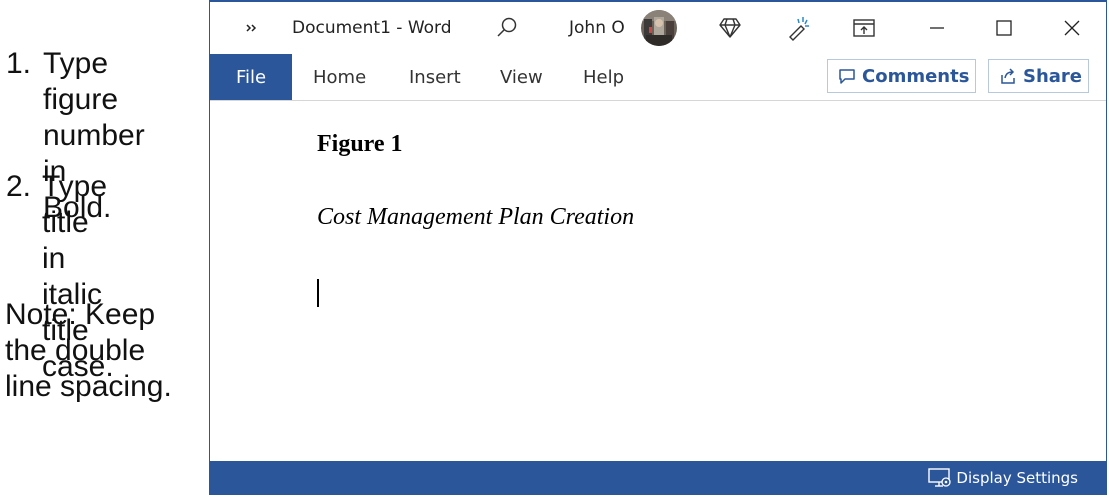  What do you see at coordinates (339, 77) in the screenshot?
I see `tab-home: Home` at bounding box center [339, 77].